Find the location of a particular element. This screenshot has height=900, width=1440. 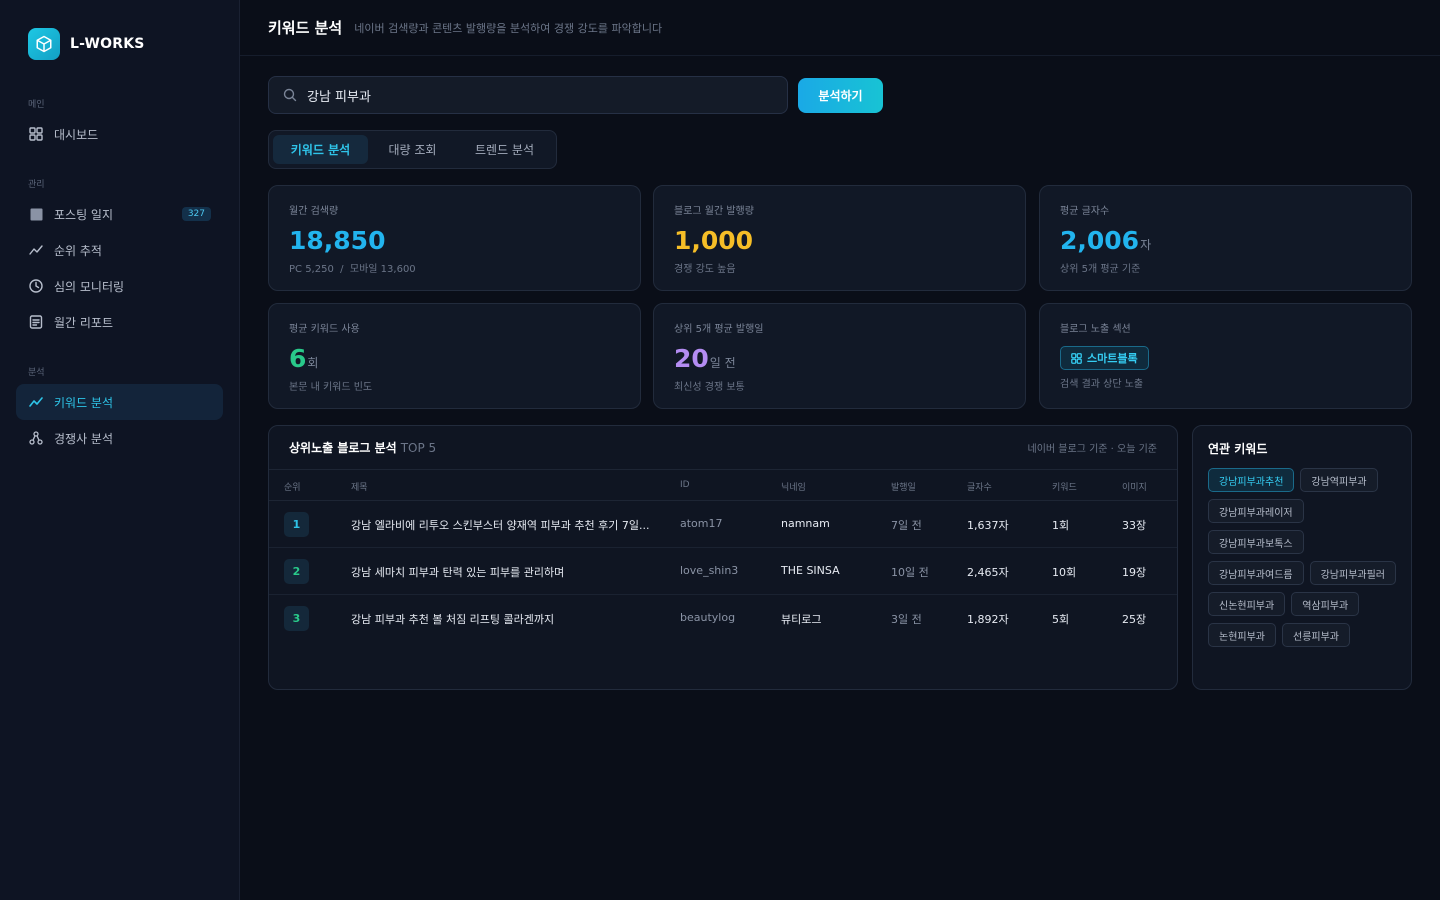

table-header: 순위 제목 ID 닉네임 발행일 글자수 키워드 이미지 is located at coordinates (723, 485).